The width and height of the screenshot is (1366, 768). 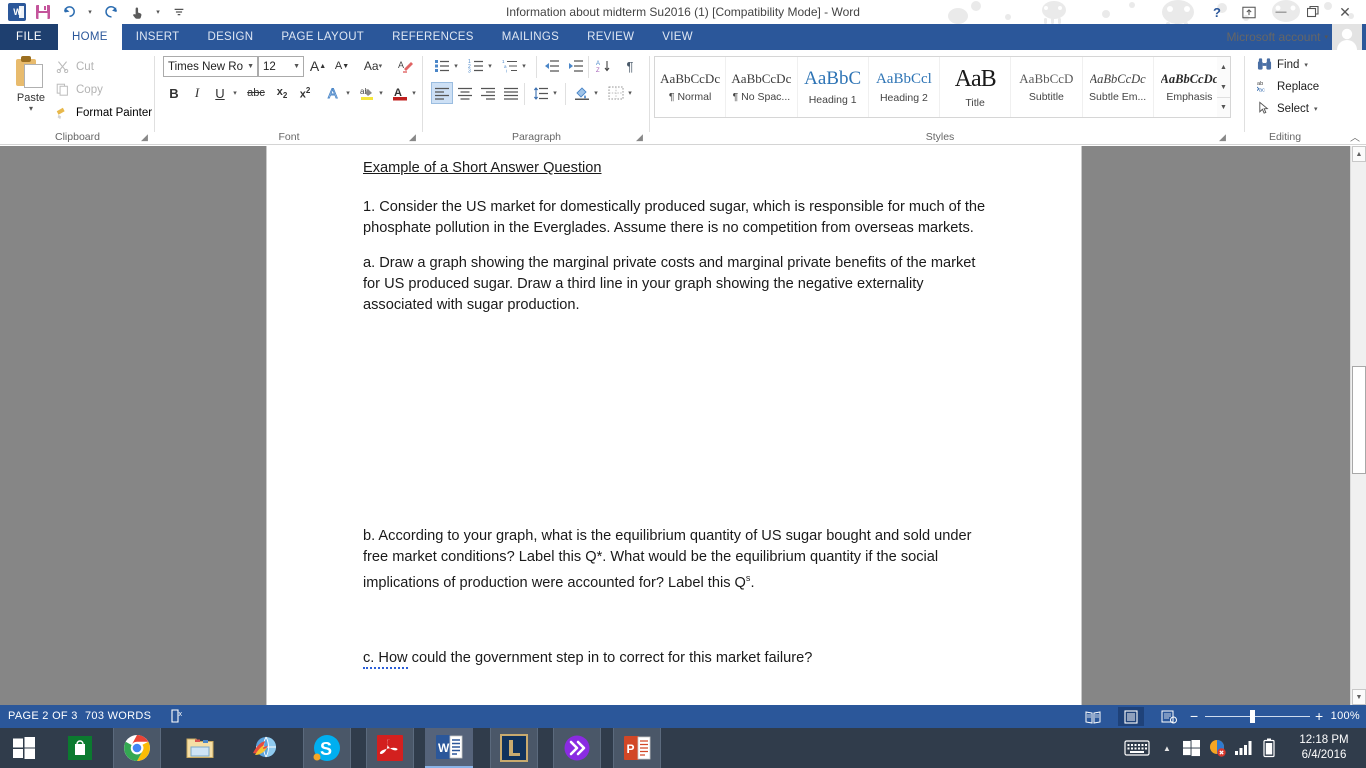 What do you see at coordinates (1223, 67) in the screenshot?
I see `styles-scroll-up-icon: ▲` at bounding box center [1223, 67].